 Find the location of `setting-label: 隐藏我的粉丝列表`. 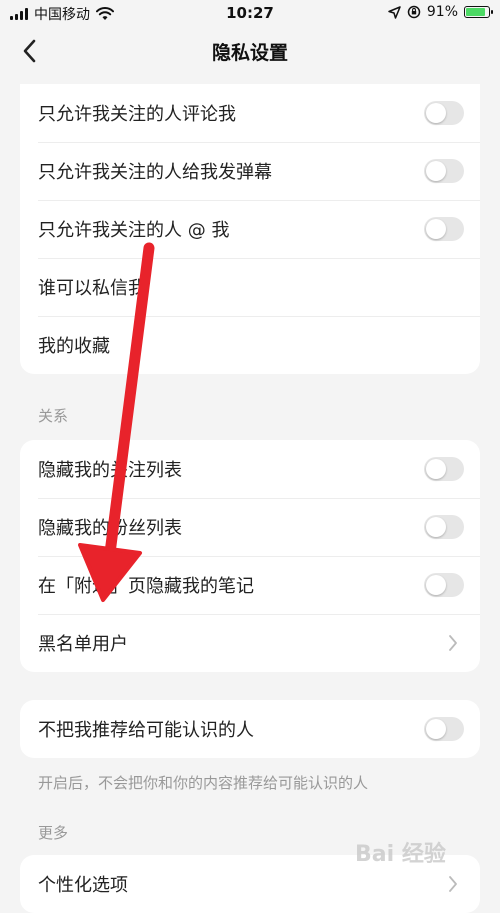

setting-label: 隐藏我的粉丝列表 is located at coordinates (110, 528).